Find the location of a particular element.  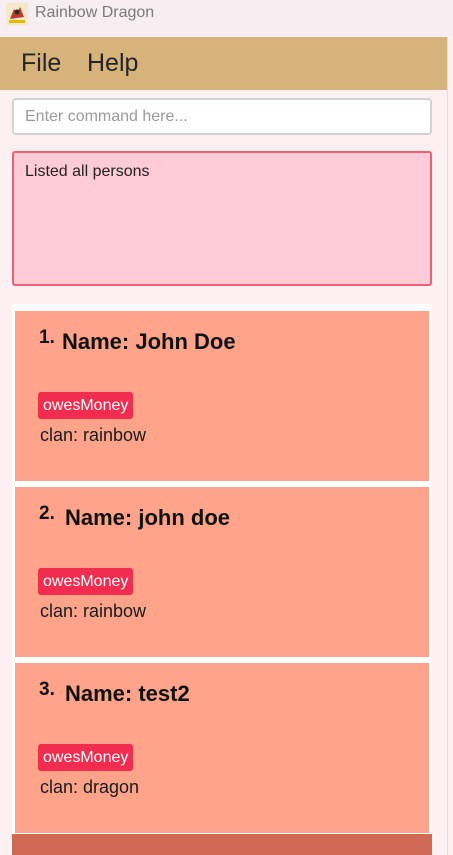

menu-help: Help is located at coordinates (112, 63).